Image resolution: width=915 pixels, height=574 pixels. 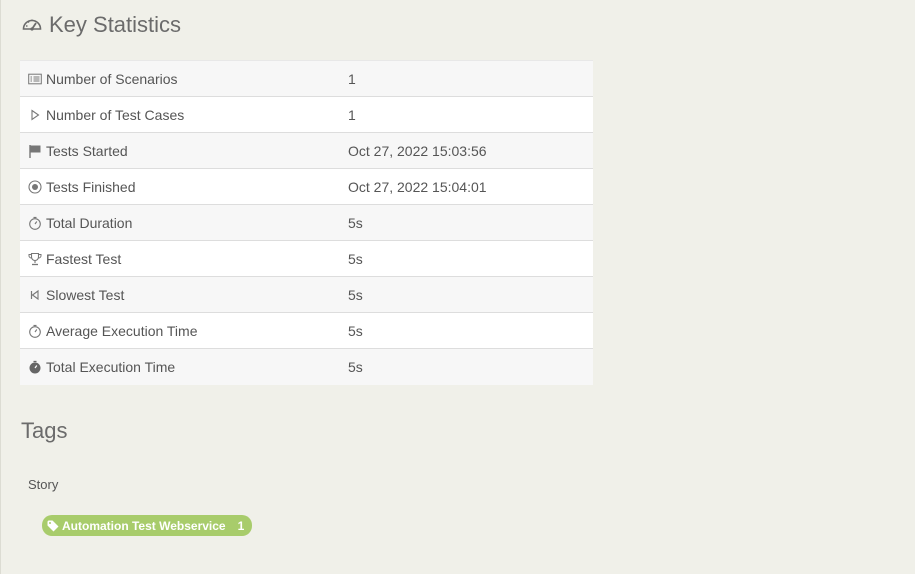 I want to click on stat-row-fastest-test: Fastest Test 5s, so click(x=306, y=258).